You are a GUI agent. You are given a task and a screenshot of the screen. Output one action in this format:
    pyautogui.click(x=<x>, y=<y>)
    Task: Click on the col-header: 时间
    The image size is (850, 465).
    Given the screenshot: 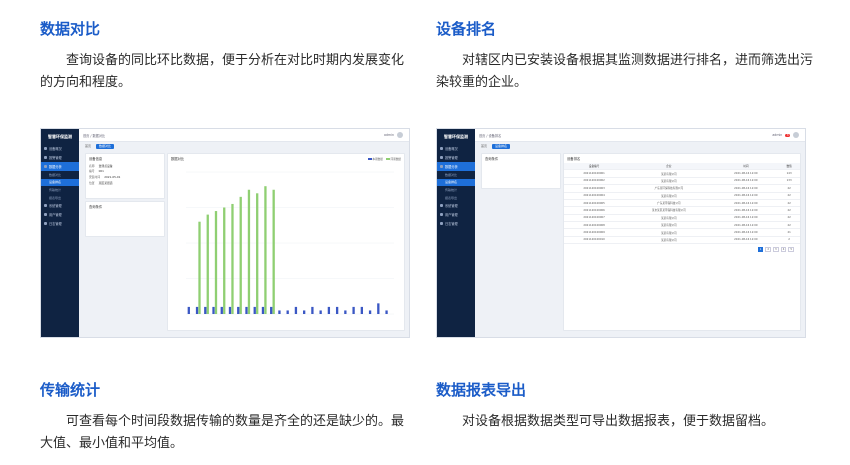 What is the action you would take?
    pyautogui.click(x=746, y=167)
    